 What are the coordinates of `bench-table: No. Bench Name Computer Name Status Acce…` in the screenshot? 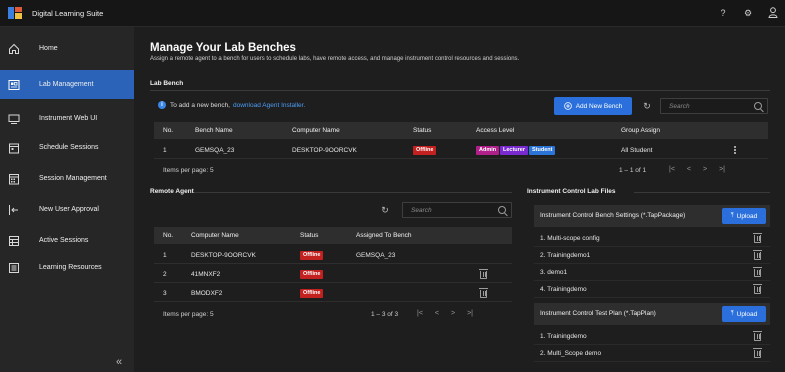 It's located at (461, 152).